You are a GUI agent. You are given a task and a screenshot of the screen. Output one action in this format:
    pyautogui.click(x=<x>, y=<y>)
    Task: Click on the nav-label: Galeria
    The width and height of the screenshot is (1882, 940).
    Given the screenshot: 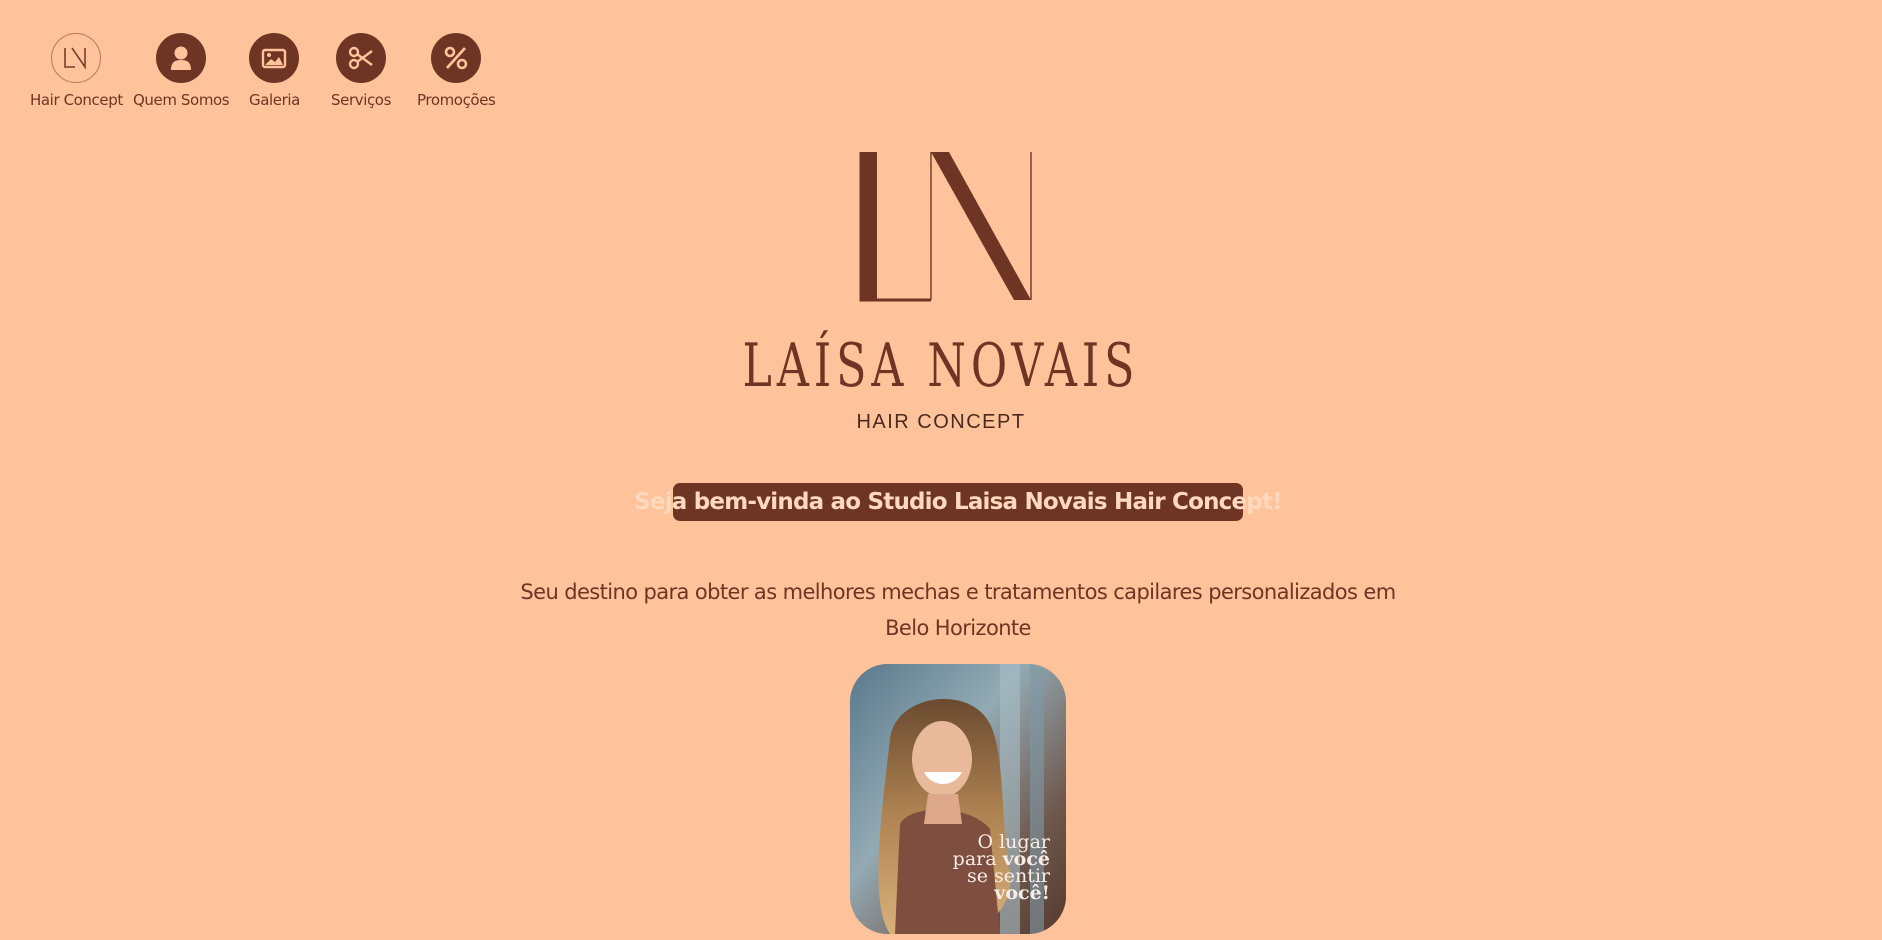 What is the action you would take?
    pyautogui.click(x=274, y=100)
    